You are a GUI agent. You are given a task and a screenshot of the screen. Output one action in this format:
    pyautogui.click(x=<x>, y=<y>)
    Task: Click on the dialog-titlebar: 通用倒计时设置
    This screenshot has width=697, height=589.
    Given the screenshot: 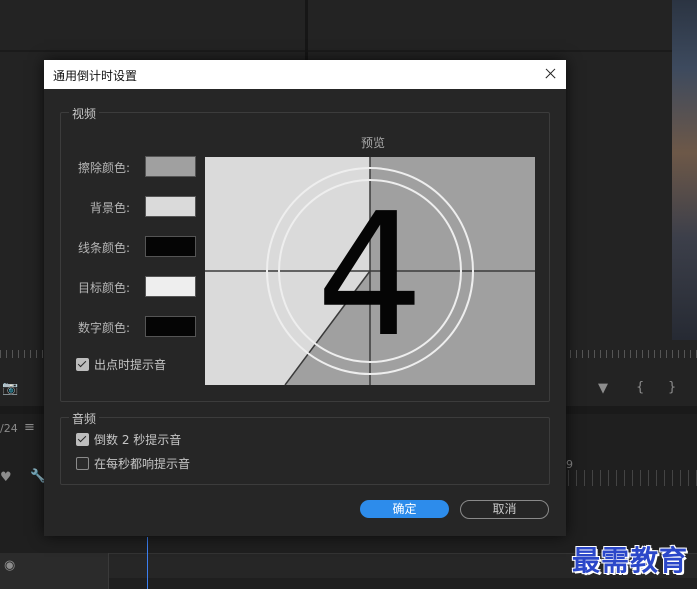 What is the action you would take?
    pyautogui.click(x=305, y=74)
    